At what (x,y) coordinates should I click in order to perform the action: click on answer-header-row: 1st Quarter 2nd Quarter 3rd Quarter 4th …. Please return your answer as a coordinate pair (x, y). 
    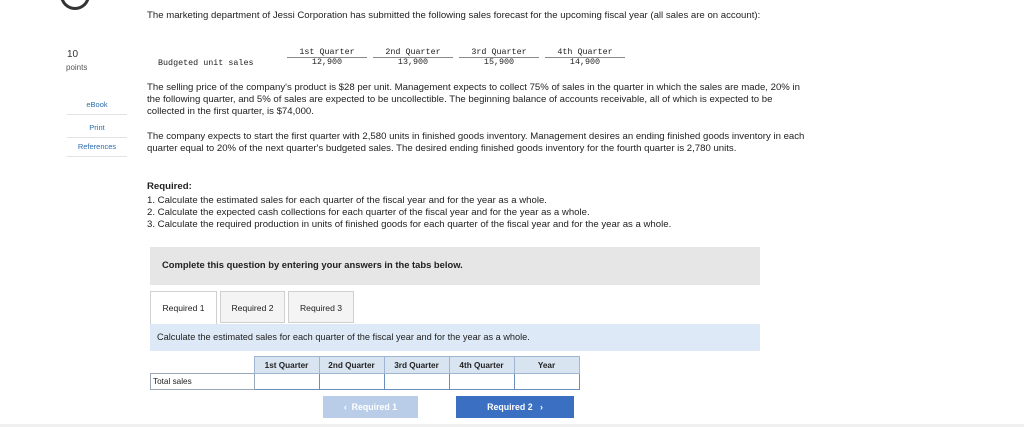
    Looking at the image, I should click on (365, 365).